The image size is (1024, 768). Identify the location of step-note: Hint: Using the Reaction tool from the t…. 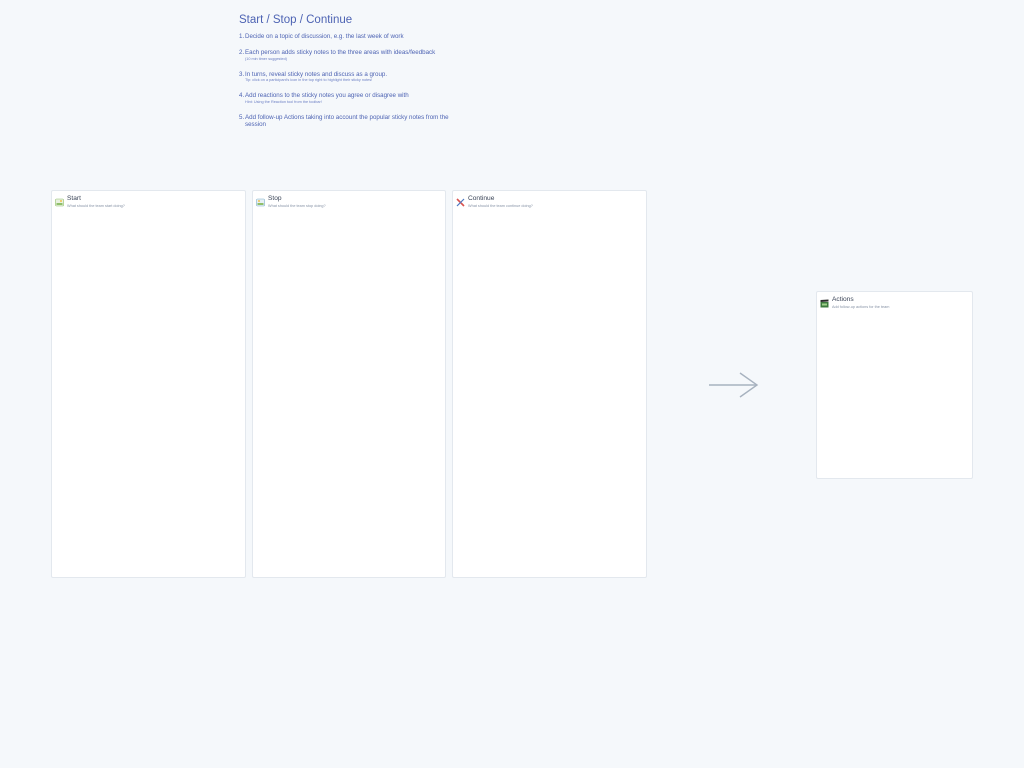
(283, 101).